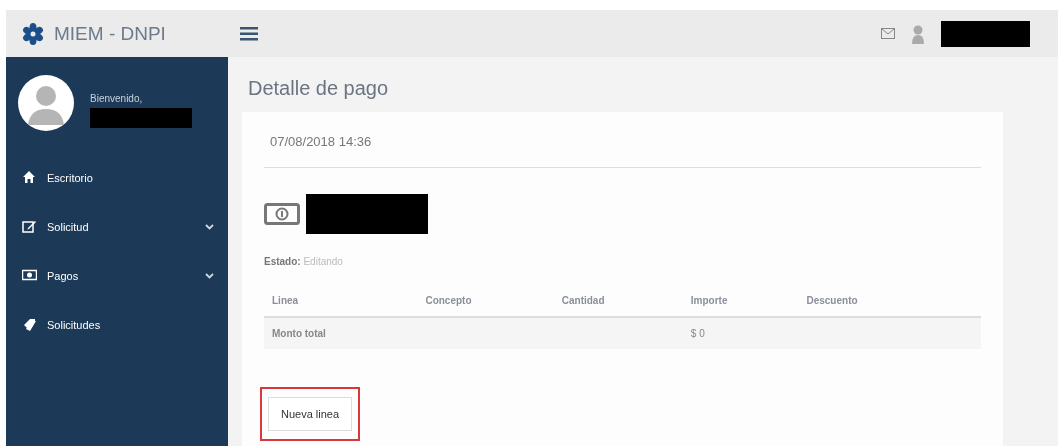  I want to click on sidebar-item: Escritorio, so click(117, 177).